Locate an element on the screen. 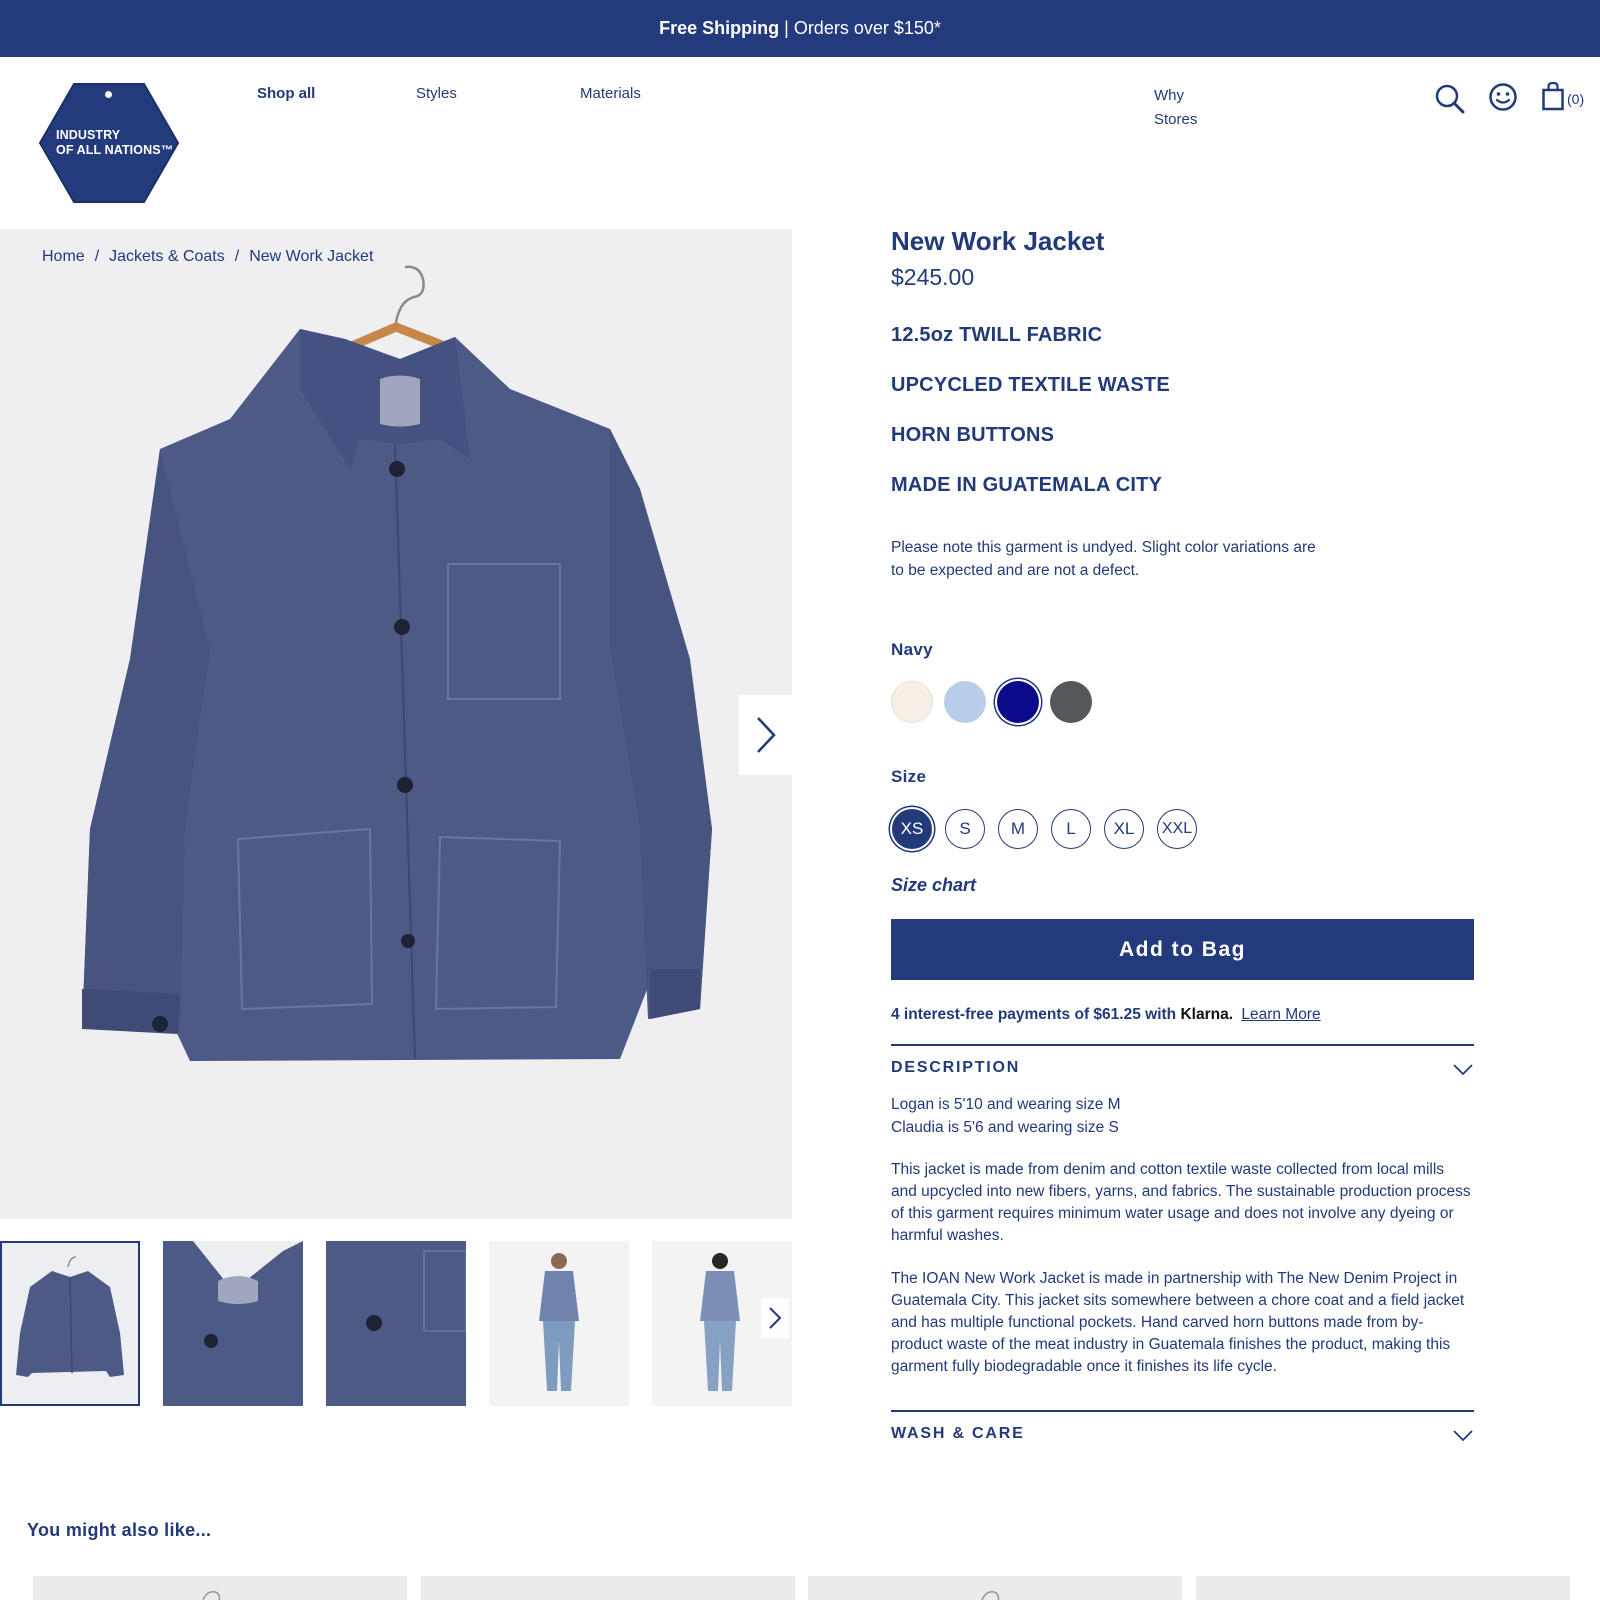  breadcrumb-current: New Work Jacket is located at coordinates (311, 257).